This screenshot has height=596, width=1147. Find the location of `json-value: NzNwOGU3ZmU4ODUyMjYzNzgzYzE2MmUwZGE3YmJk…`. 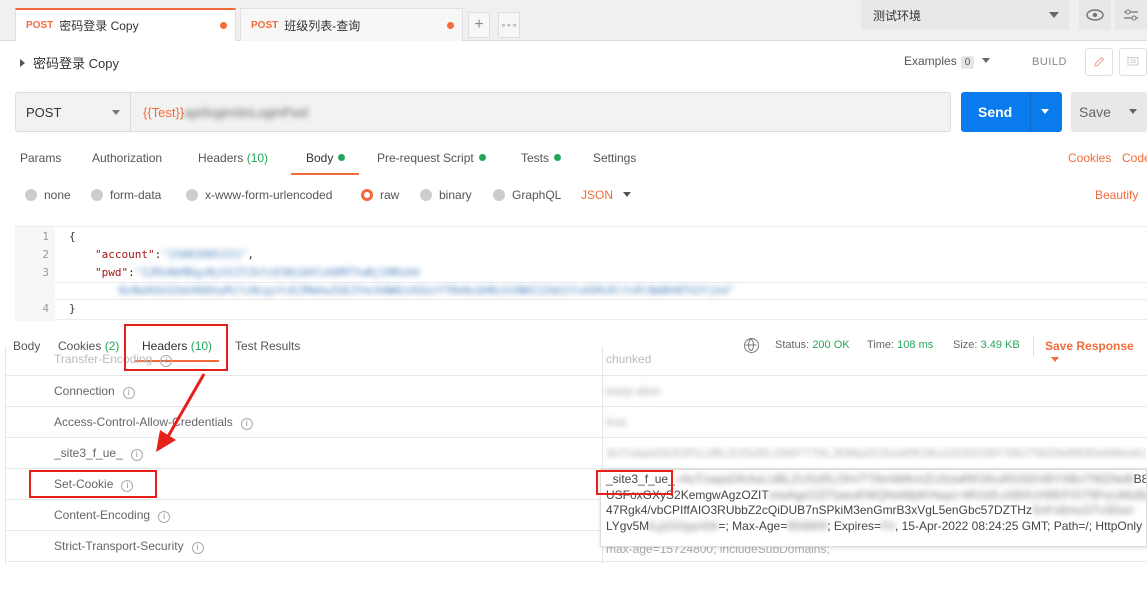

json-value: NzNwOGU3ZmU4ODUyMjYzNzgzYzE2MmUwZGE3YmJk… is located at coordinates (427, 290).